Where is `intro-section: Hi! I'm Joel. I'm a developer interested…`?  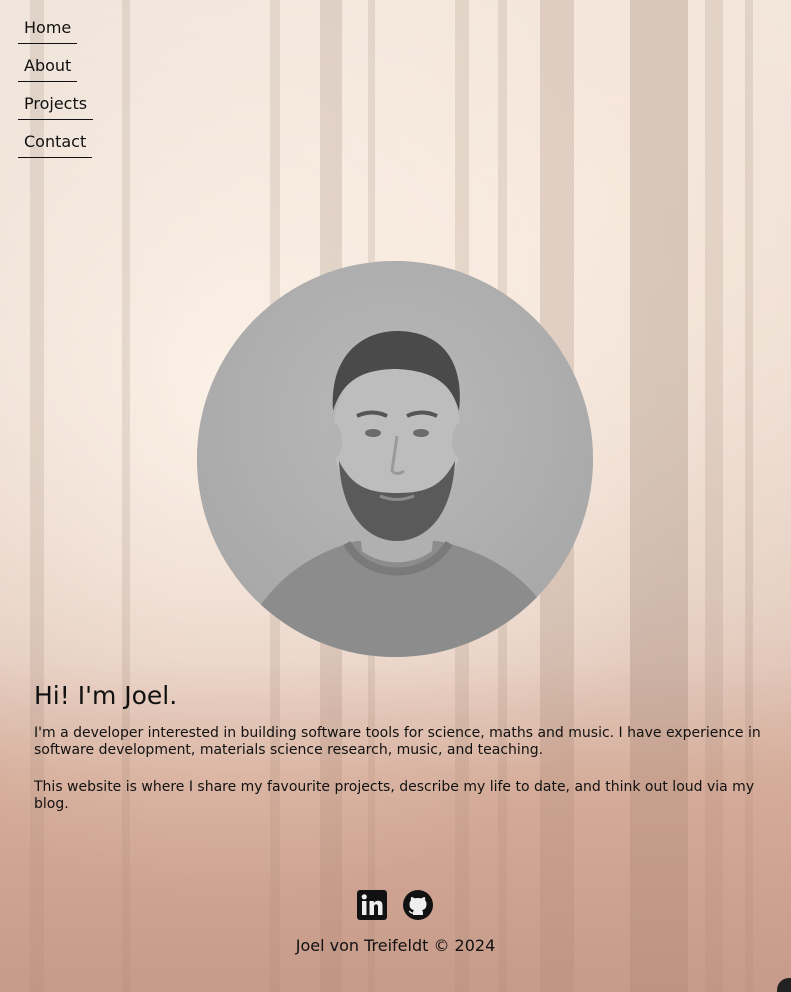 intro-section: Hi! I'm Joel. I'm a developer interested… is located at coordinates (399, 757).